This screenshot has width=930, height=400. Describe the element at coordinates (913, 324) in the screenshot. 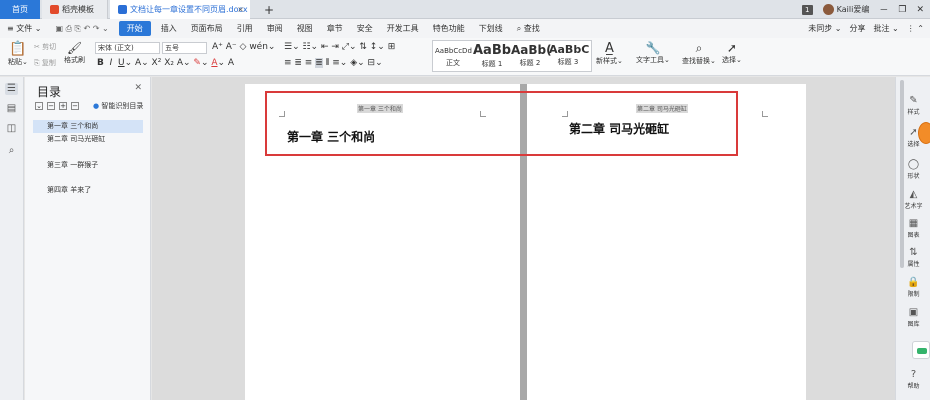

I see `right-panel-gallery-label: 图库` at that location.